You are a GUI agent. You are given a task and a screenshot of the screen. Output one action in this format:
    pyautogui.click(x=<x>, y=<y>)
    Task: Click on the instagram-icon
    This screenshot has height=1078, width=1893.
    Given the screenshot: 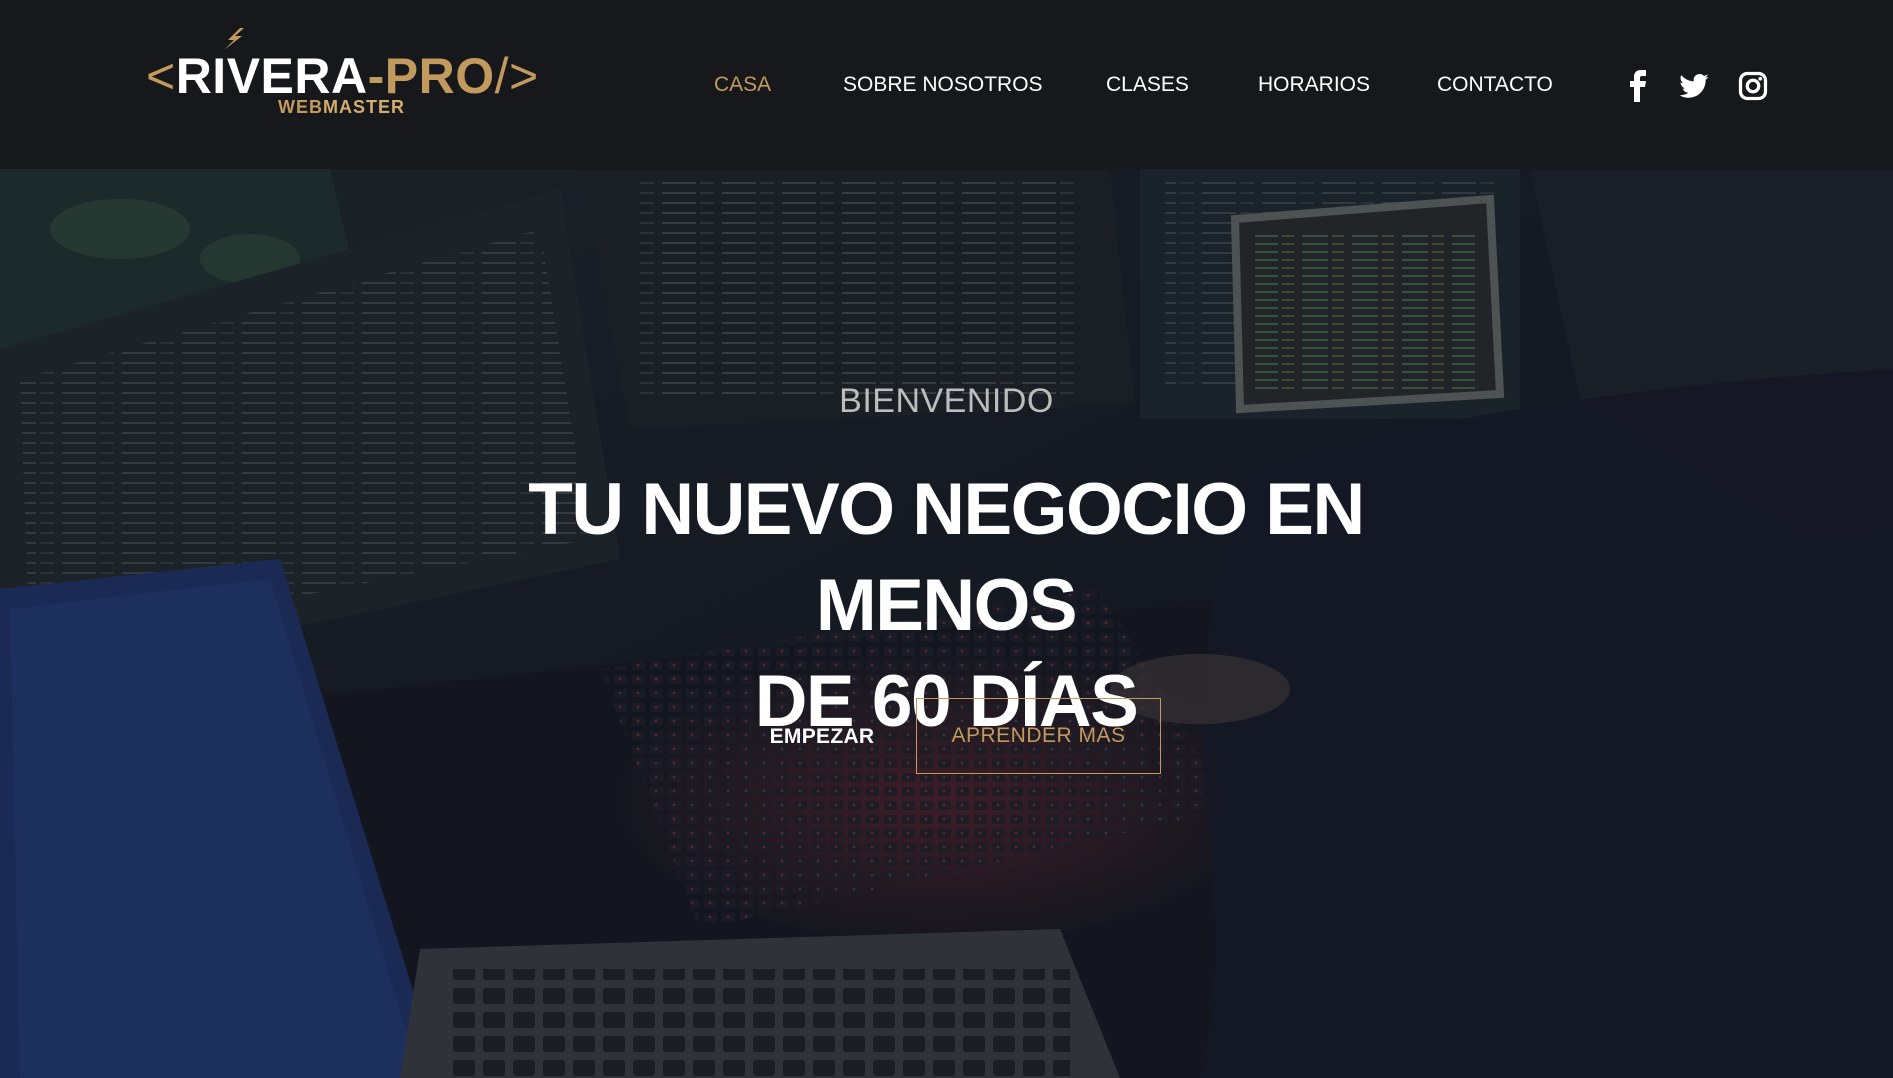 What is the action you would take?
    pyautogui.click(x=1753, y=86)
    